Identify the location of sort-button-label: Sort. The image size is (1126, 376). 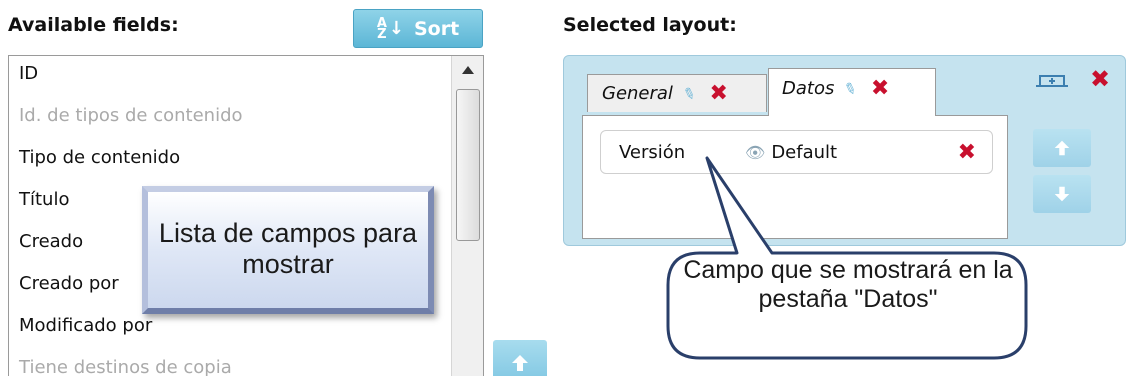
(436, 28).